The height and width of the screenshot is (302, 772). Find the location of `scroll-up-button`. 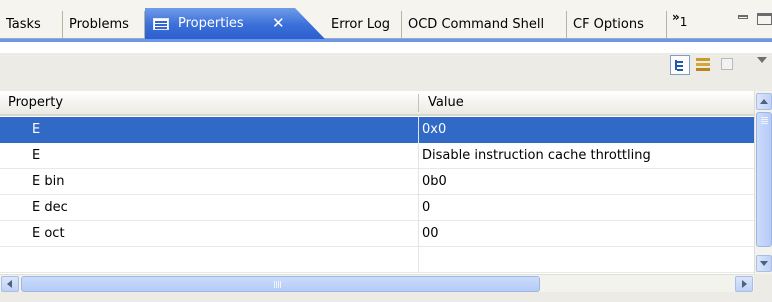

scroll-up-button is located at coordinates (764, 101).